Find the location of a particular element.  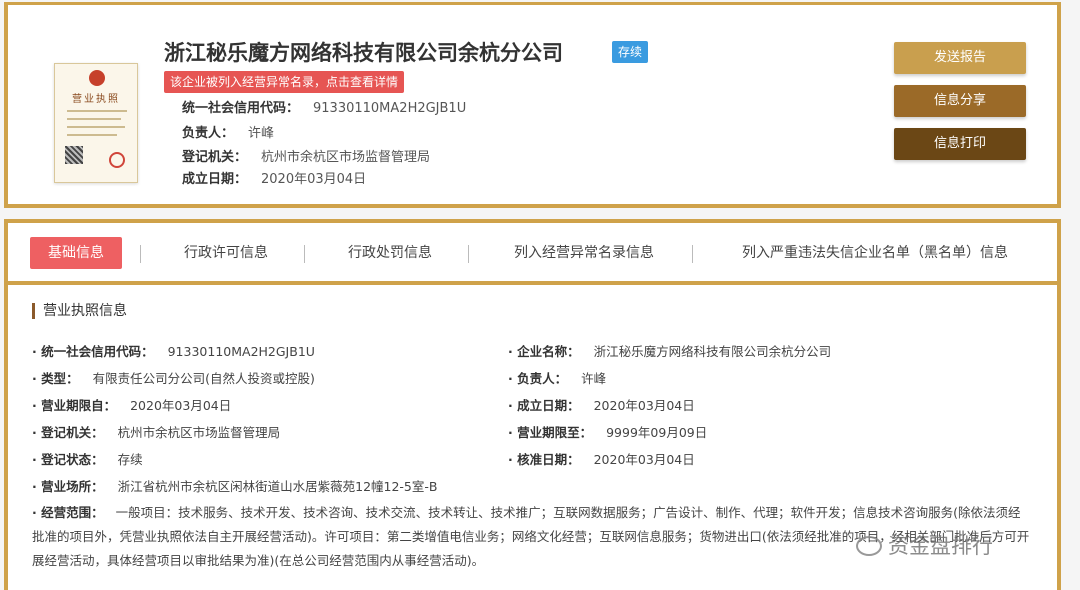

field-type: · 类型： 有限责任公司分公司(自然人投资或控股) is located at coordinates (173, 377).